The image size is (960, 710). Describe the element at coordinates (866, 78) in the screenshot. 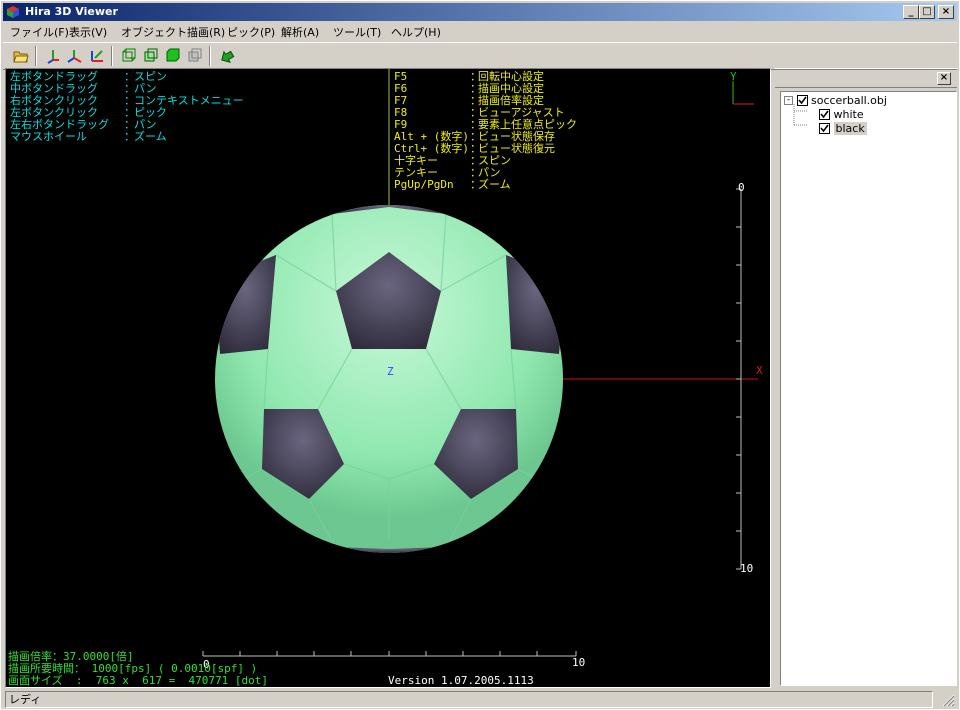

I see `panel-header: ×` at that location.